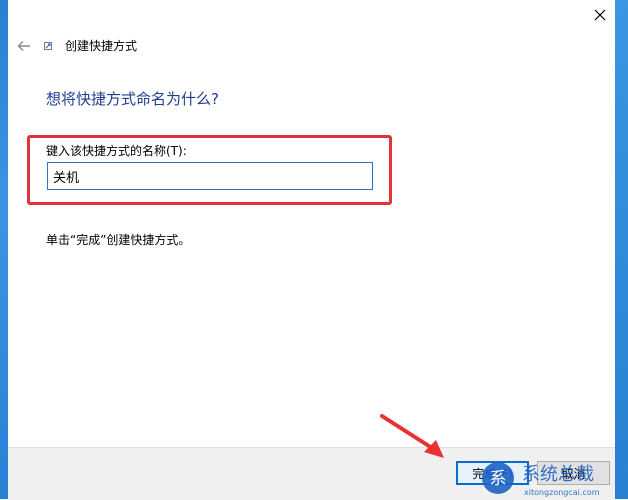 Image resolution: width=628 pixels, height=500 pixels. I want to click on finish-hint-text: 单击“完成”创建快捷方式。, so click(118, 240).